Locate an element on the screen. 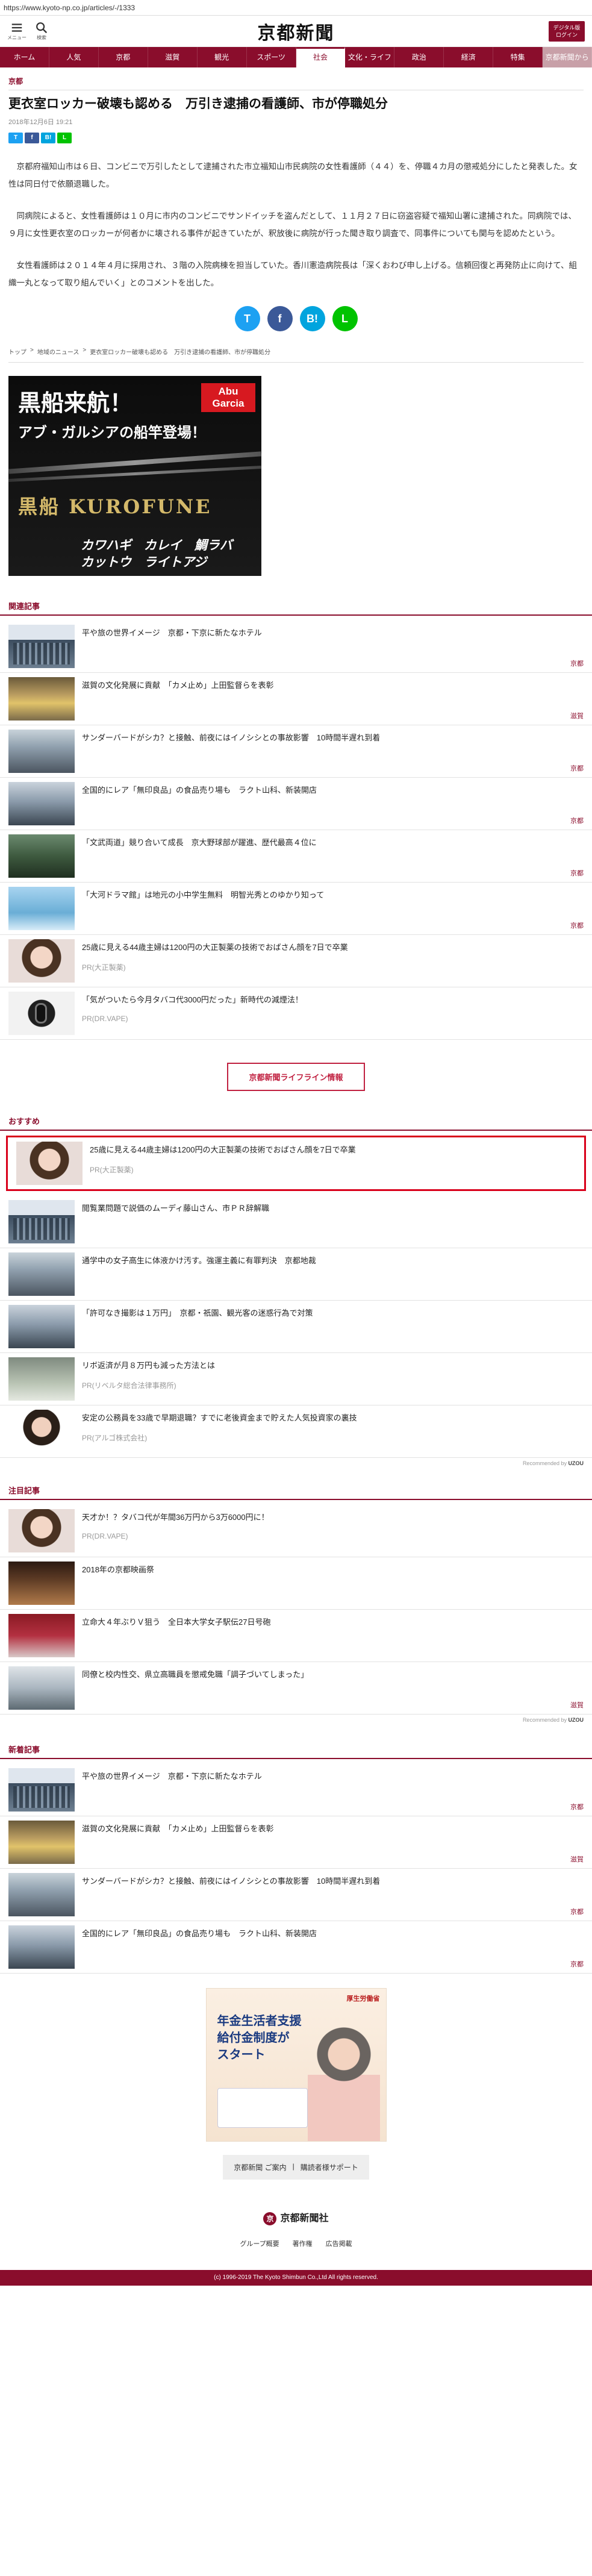 The width and height of the screenshot is (592, 2576). list-item: 「大河ドラマ館」は地元の小中学生無料 明智光秀とのゆかり知って 京都 is located at coordinates (296, 909).